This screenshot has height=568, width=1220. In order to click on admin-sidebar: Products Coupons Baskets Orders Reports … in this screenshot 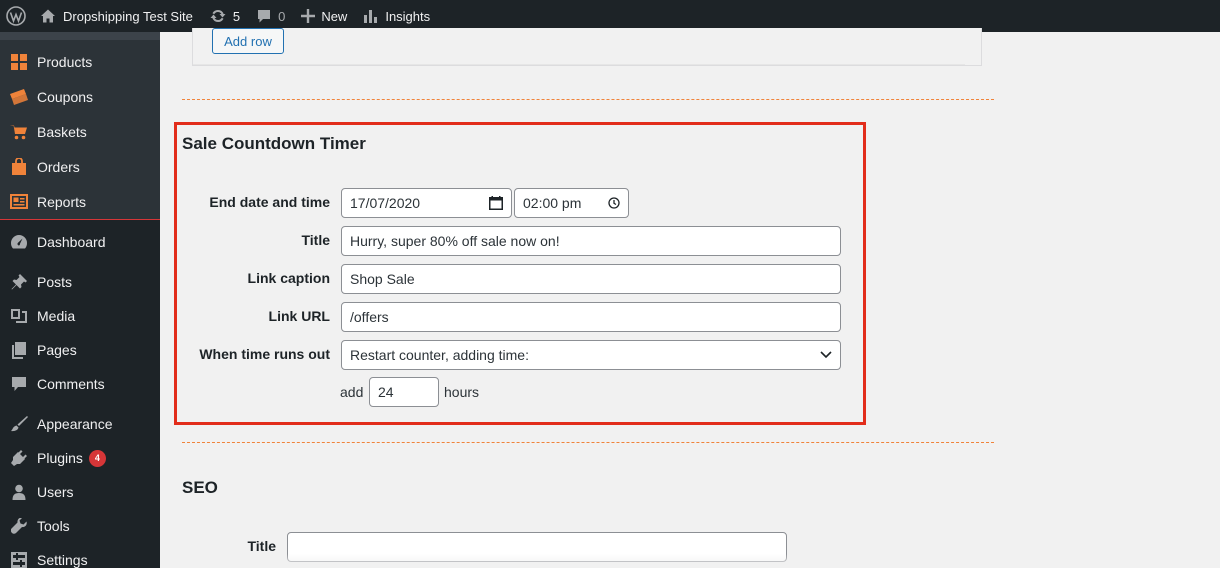, I will do `click(80, 300)`.